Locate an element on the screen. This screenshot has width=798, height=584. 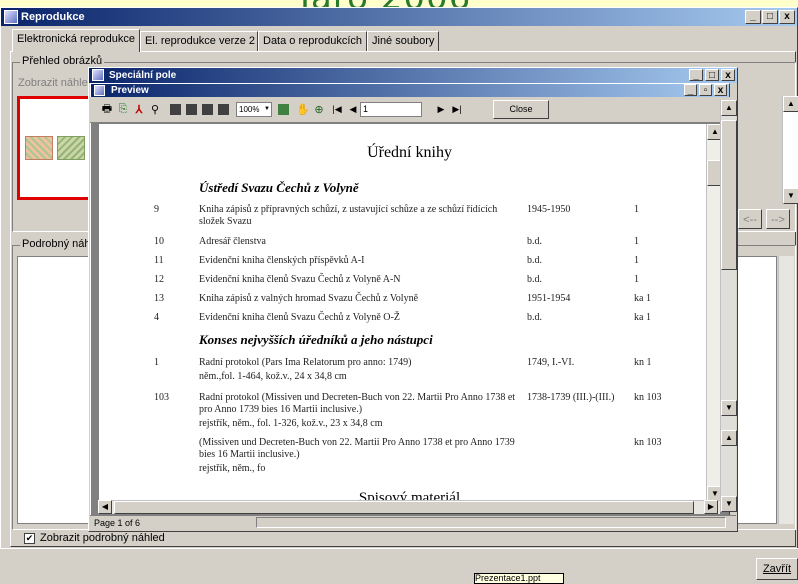
detail-preview-checkbox: ✔ is located at coordinates (29, 538).